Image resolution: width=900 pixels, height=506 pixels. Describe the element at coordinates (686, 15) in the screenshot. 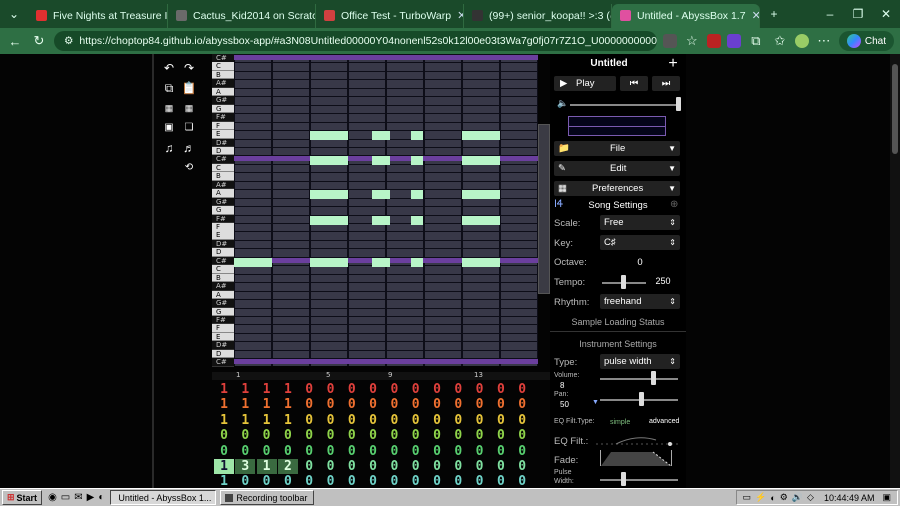

I see `browser-tab-5-active: Untitled - AbyssBox 1.7 ✕` at that location.